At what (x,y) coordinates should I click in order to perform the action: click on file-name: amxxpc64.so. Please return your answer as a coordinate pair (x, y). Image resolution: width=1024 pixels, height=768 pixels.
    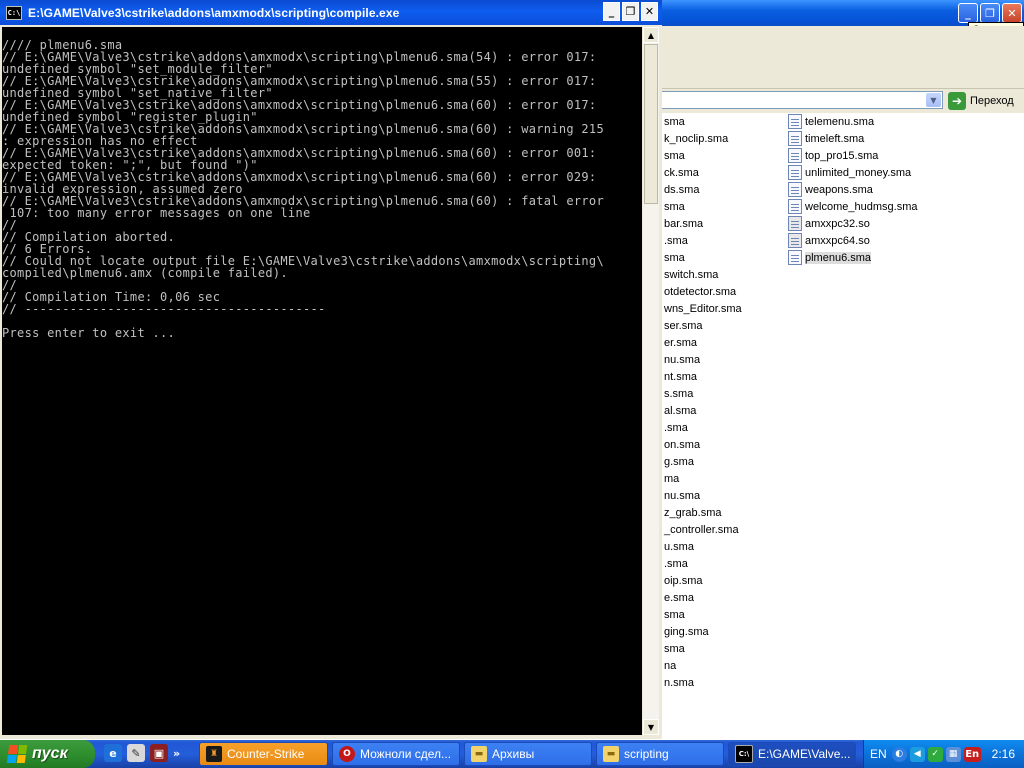
    Looking at the image, I should click on (837, 240).